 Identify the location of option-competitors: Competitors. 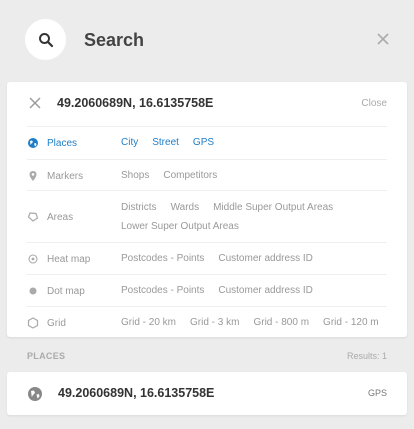
(190, 175).